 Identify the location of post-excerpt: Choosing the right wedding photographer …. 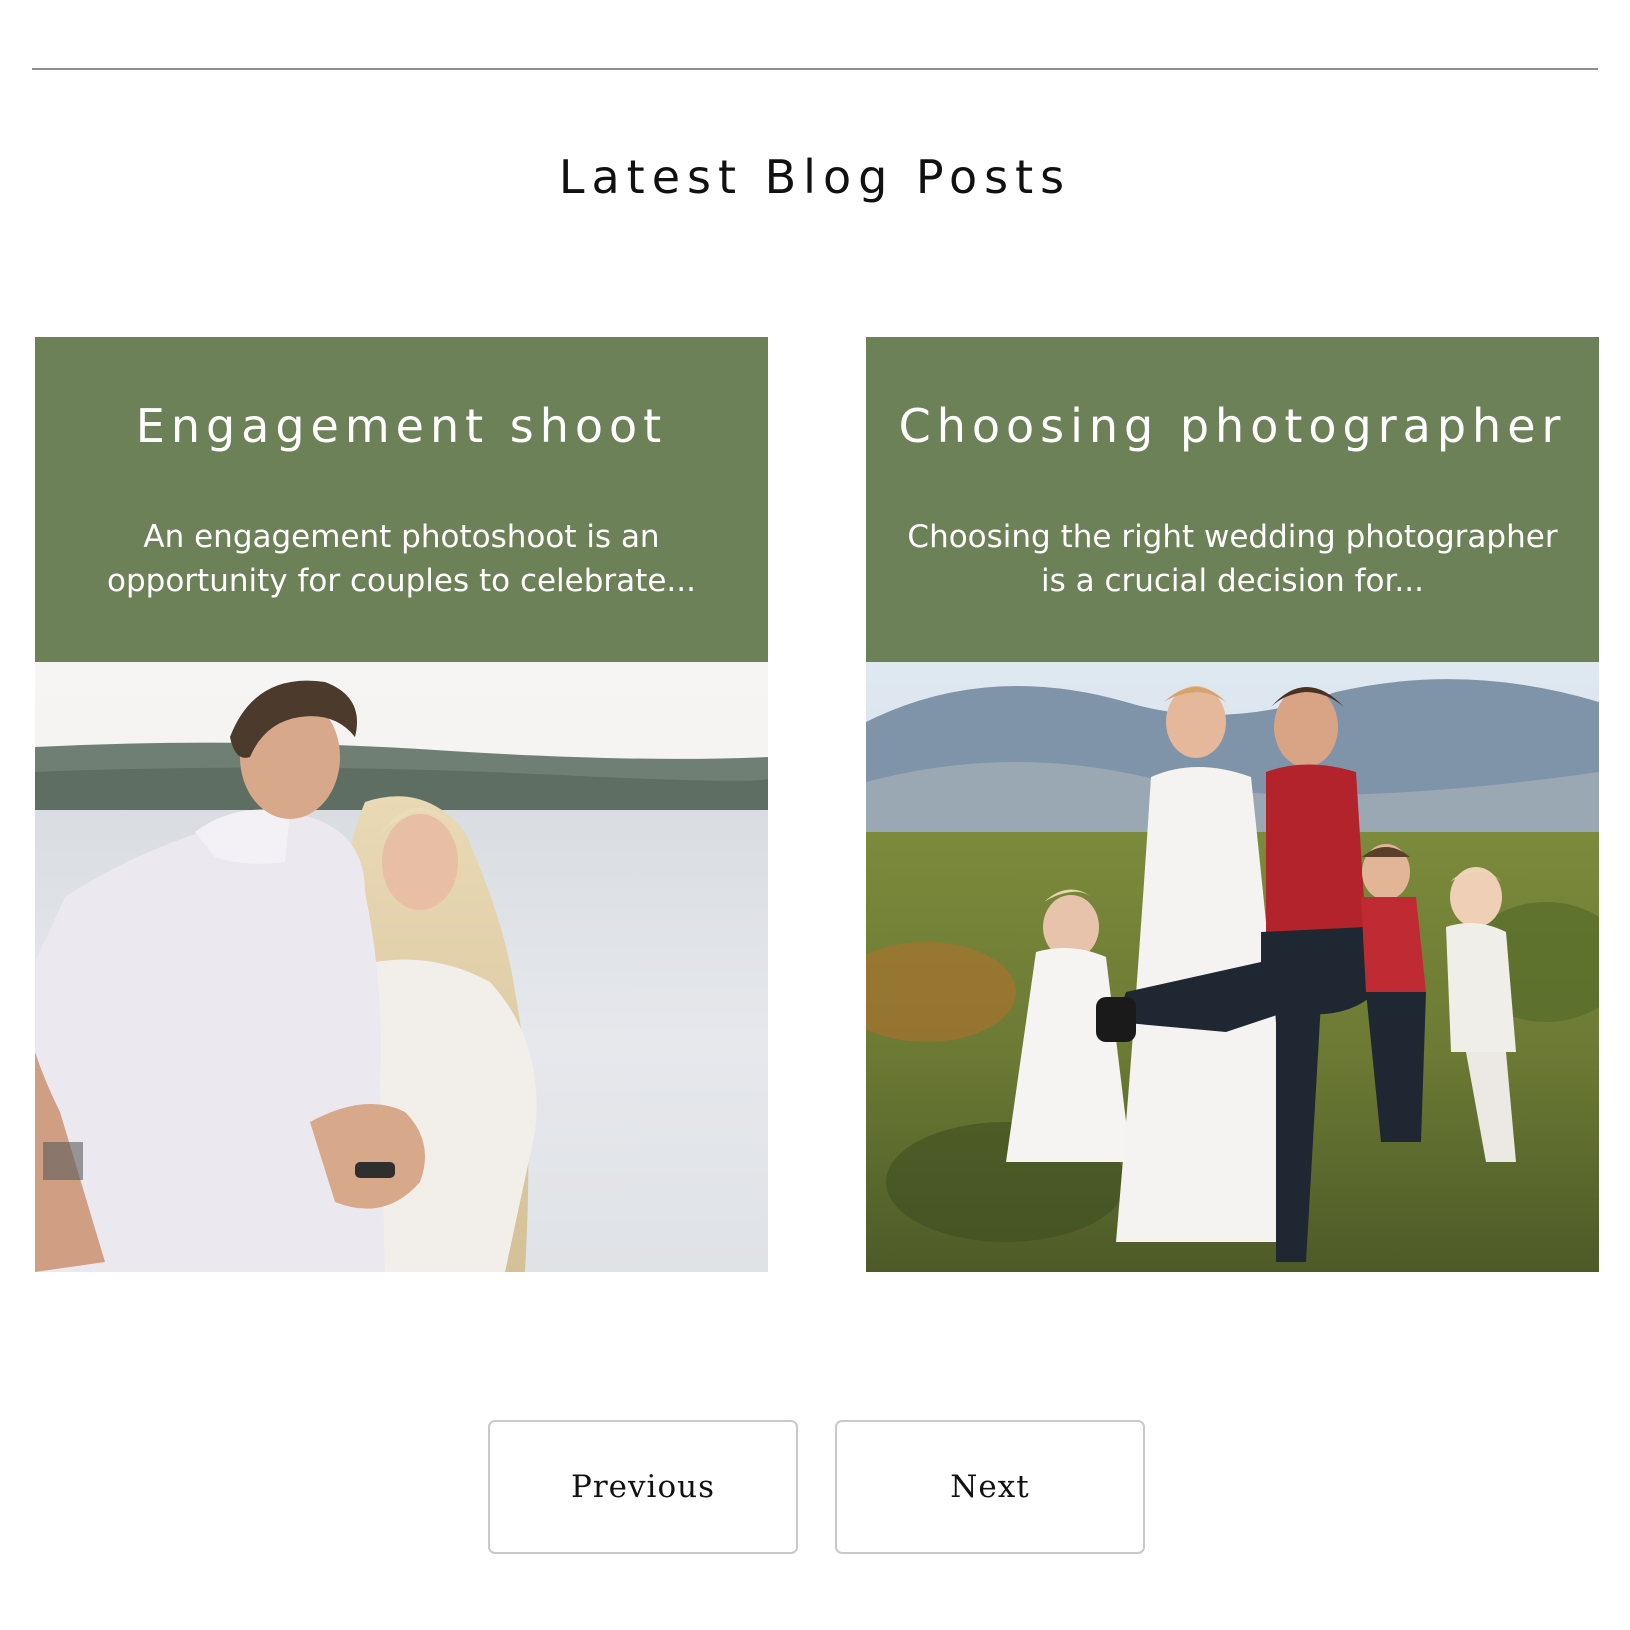
(1232, 559).